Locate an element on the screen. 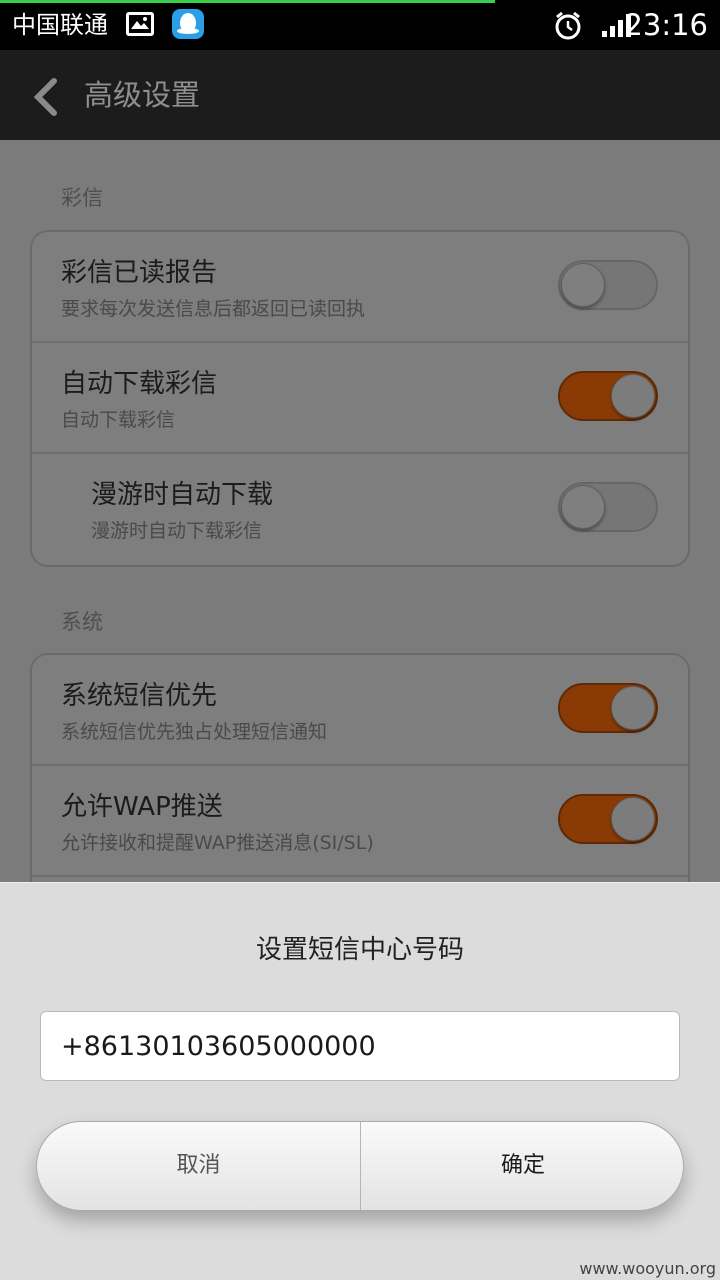  toggle-switch-system-sms-priority is located at coordinates (608, 708).